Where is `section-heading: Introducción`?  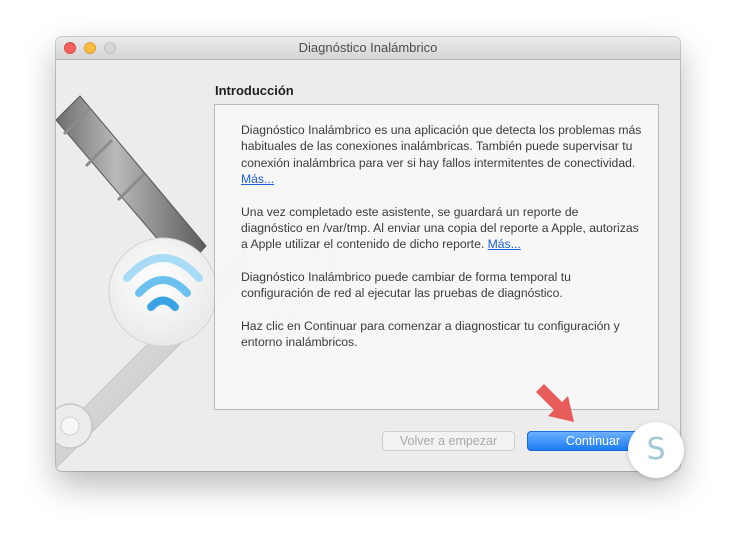
section-heading: Introducción is located at coordinates (254, 90).